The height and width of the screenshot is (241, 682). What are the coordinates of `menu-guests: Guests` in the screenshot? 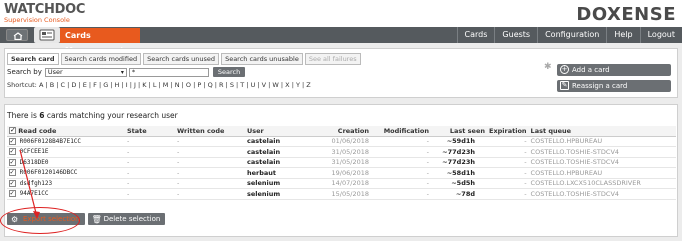 It's located at (515, 35).